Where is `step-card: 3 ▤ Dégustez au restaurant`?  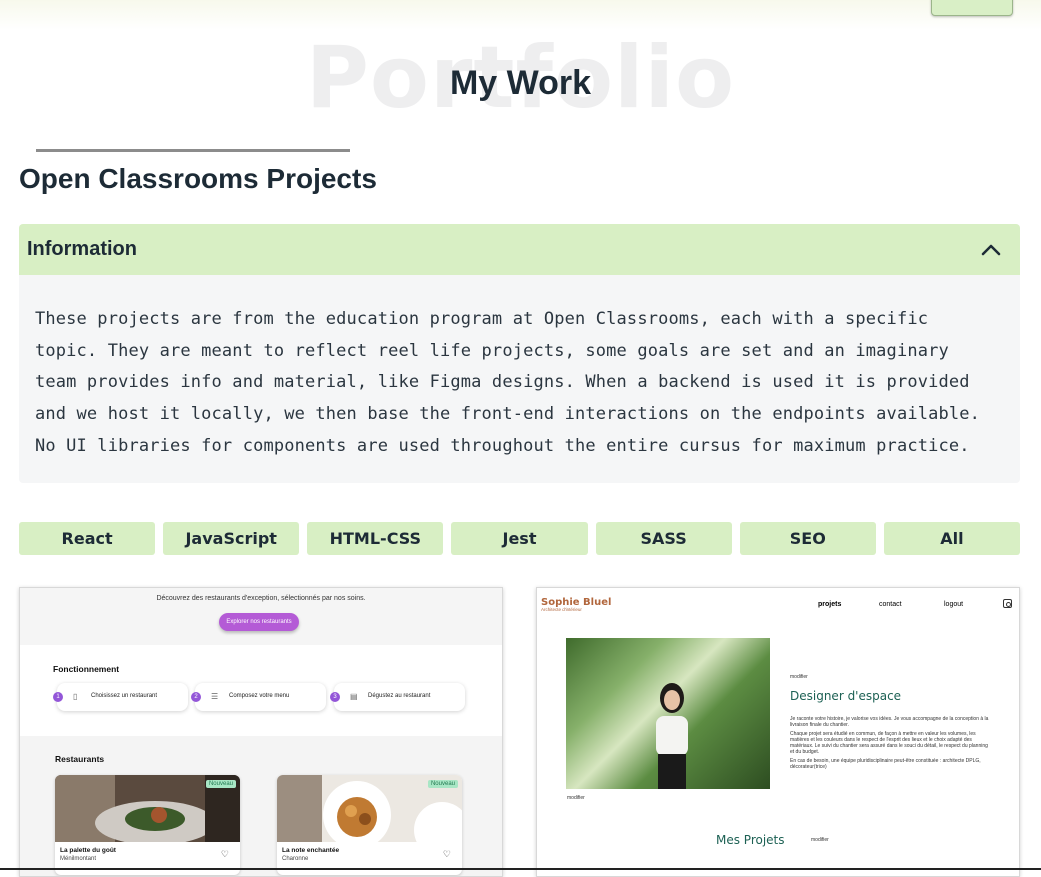
step-card: 3 ▤ Dégustez au restaurant is located at coordinates (397, 697).